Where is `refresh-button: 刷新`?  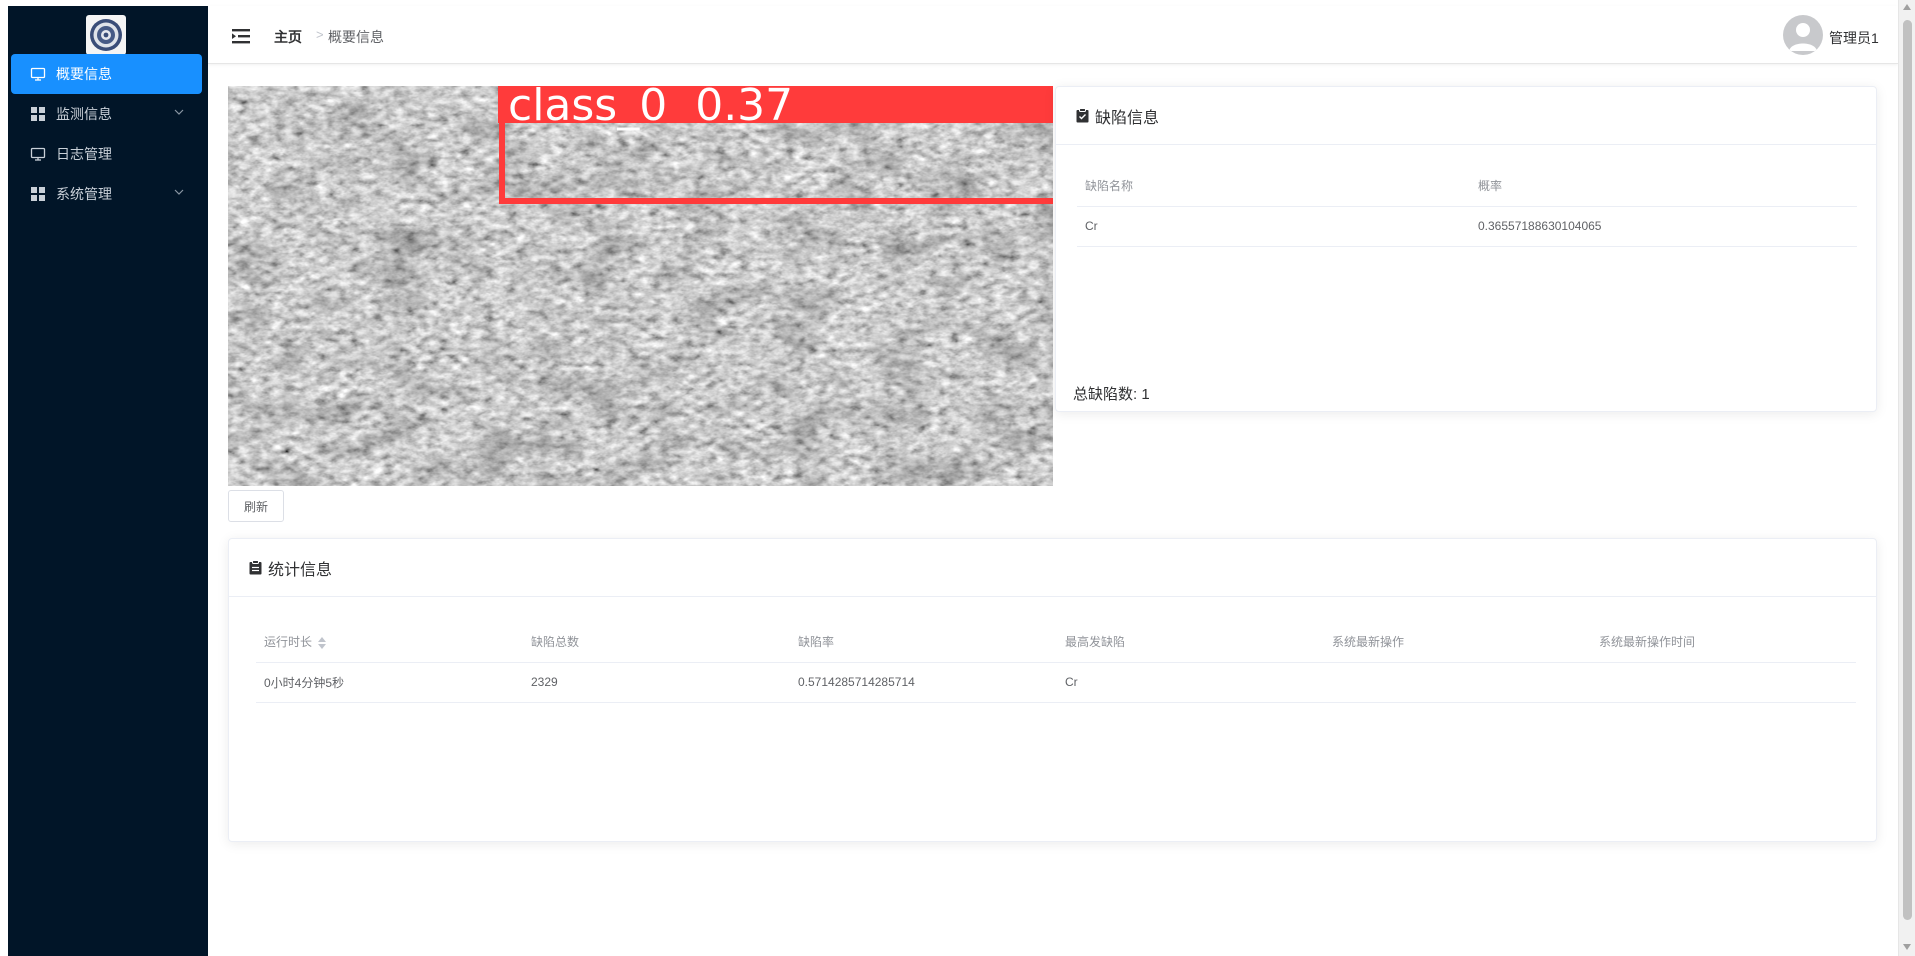 refresh-button: 刷新 is located at coordinates (256, 506).